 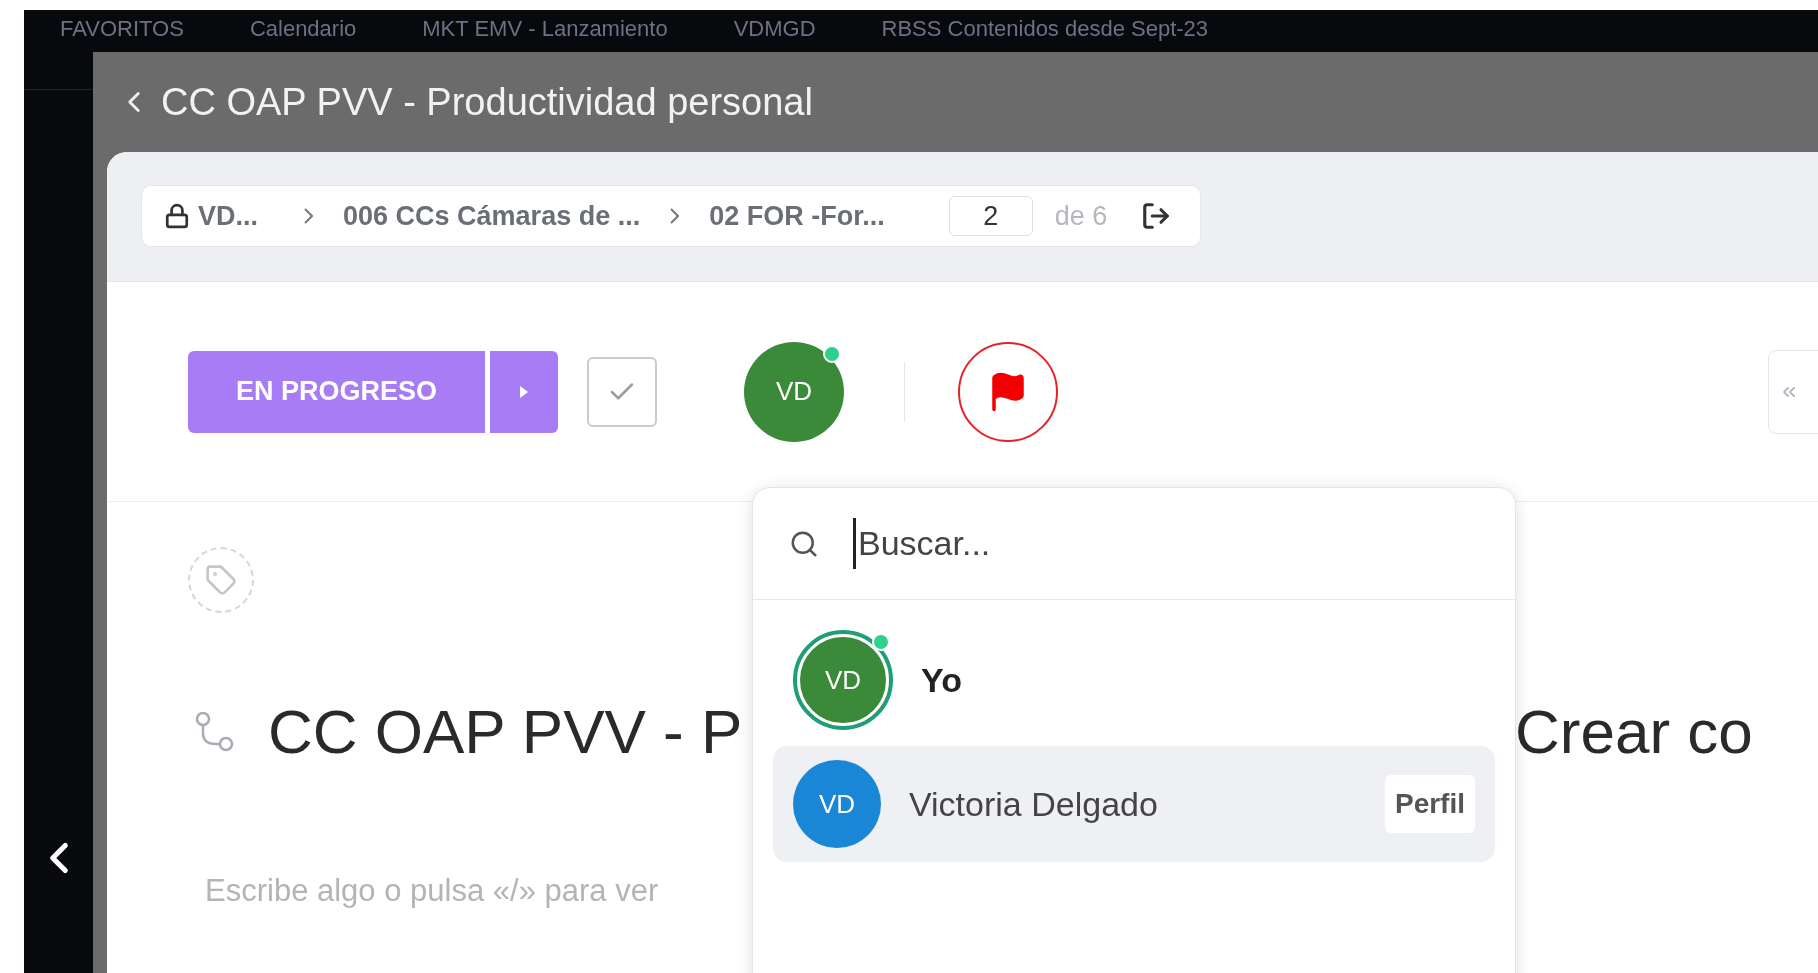 I want to click on lock-icon, so click(x=177, y=216).